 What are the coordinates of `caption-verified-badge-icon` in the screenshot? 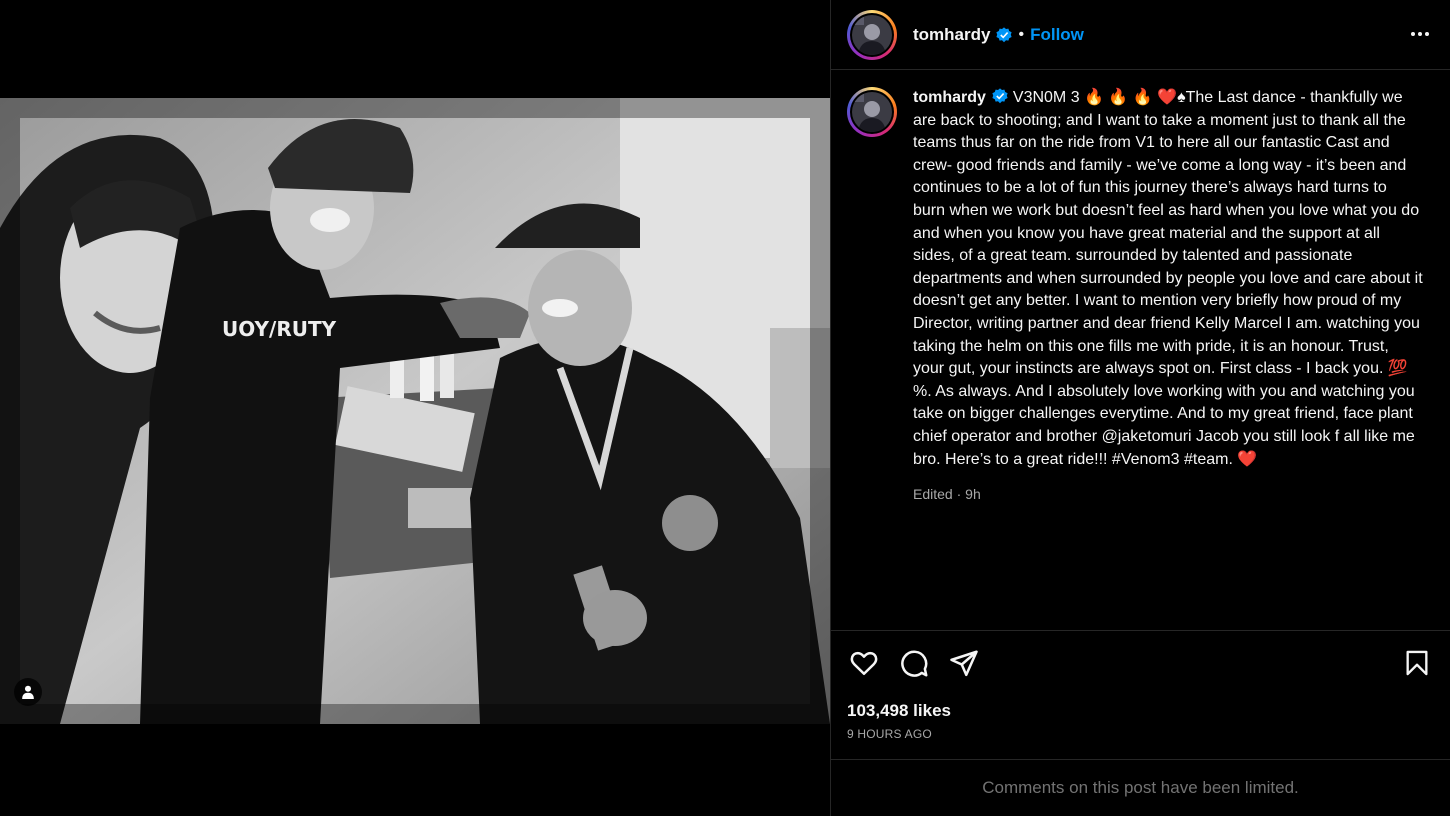 It's located at (1000, 96).